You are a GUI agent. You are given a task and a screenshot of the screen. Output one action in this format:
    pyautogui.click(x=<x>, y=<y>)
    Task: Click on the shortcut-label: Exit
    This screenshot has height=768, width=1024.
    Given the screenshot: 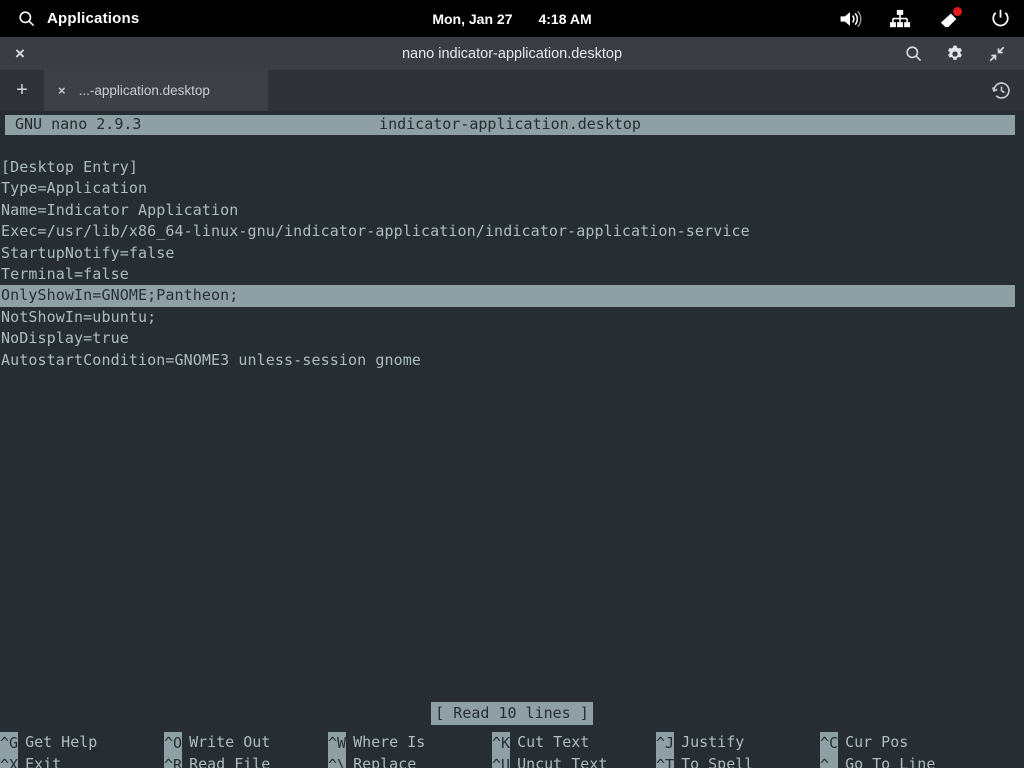 What is the action you would take?
    pyautogui.click(x=43, y=761)
    